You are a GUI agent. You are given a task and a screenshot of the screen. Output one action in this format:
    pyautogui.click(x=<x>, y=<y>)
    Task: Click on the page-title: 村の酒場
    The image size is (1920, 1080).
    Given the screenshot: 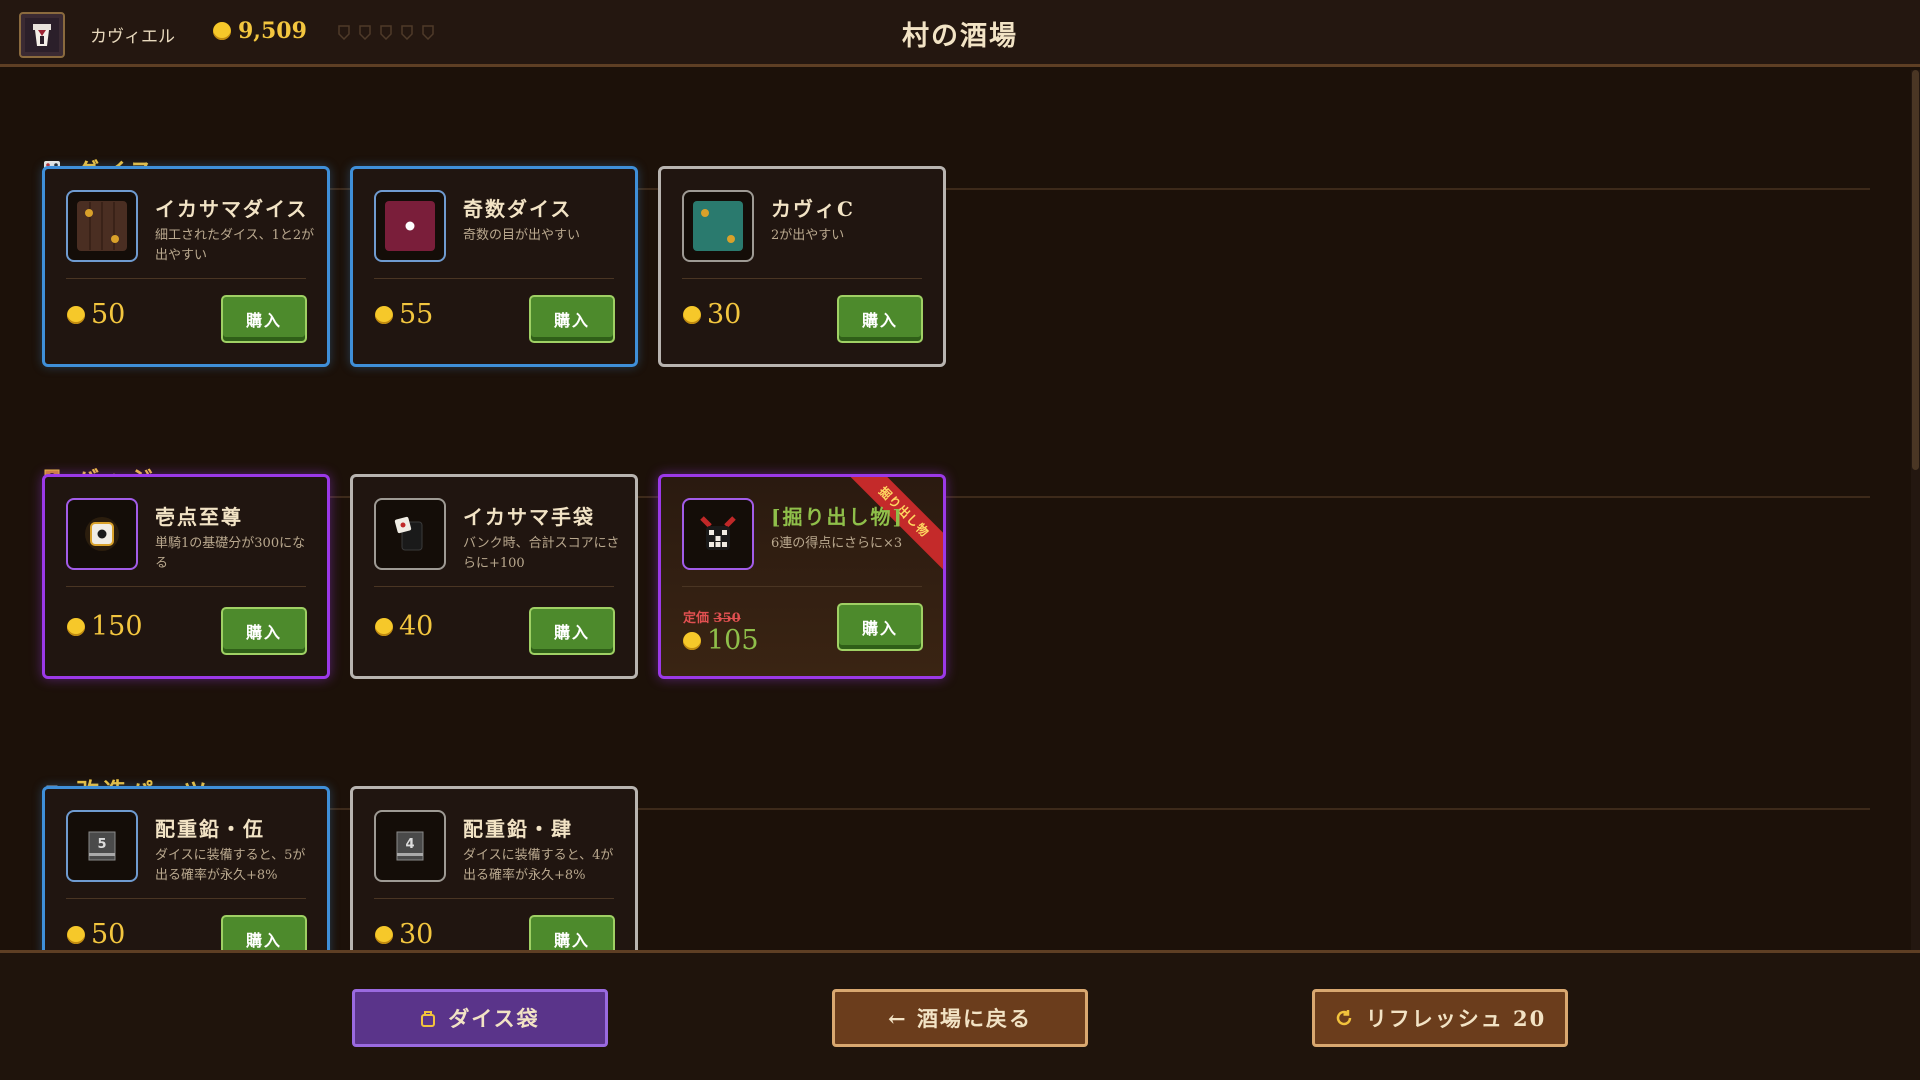 What is the action you would take?
    pyautogui.click(x=960, y=36)
    